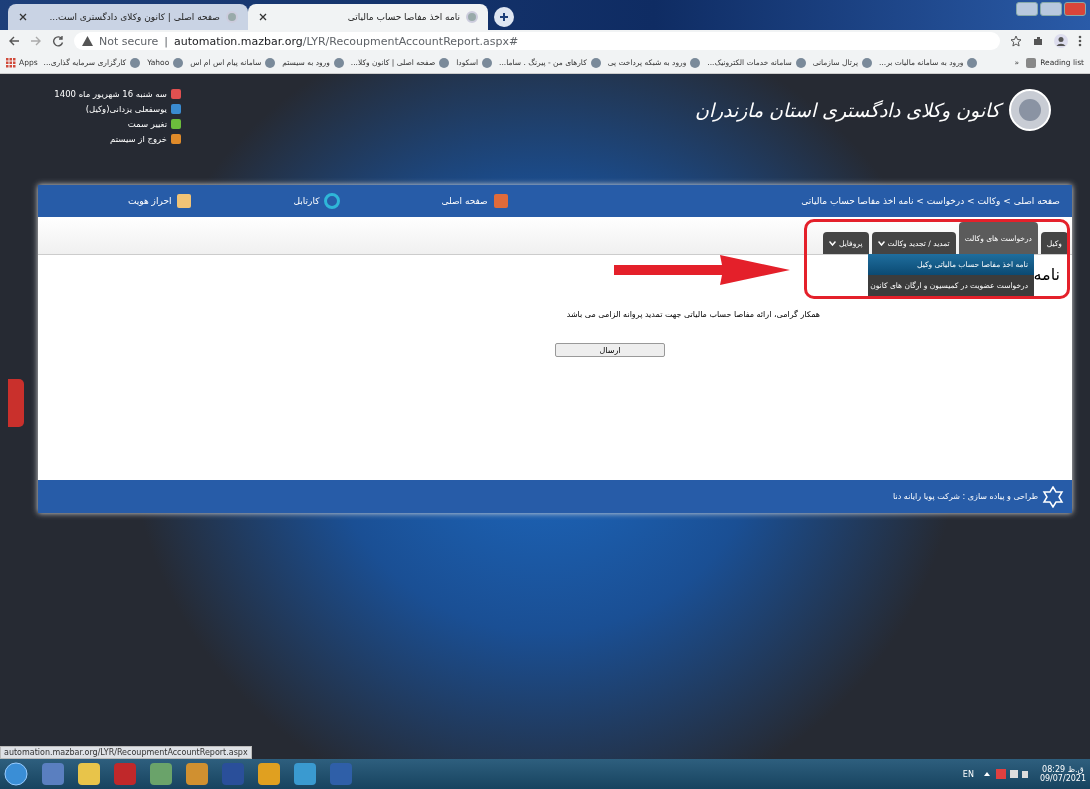 This screenshot has height=789, width=1090. I want to click on user-link: خروج از سیستم, so click(146, 139).